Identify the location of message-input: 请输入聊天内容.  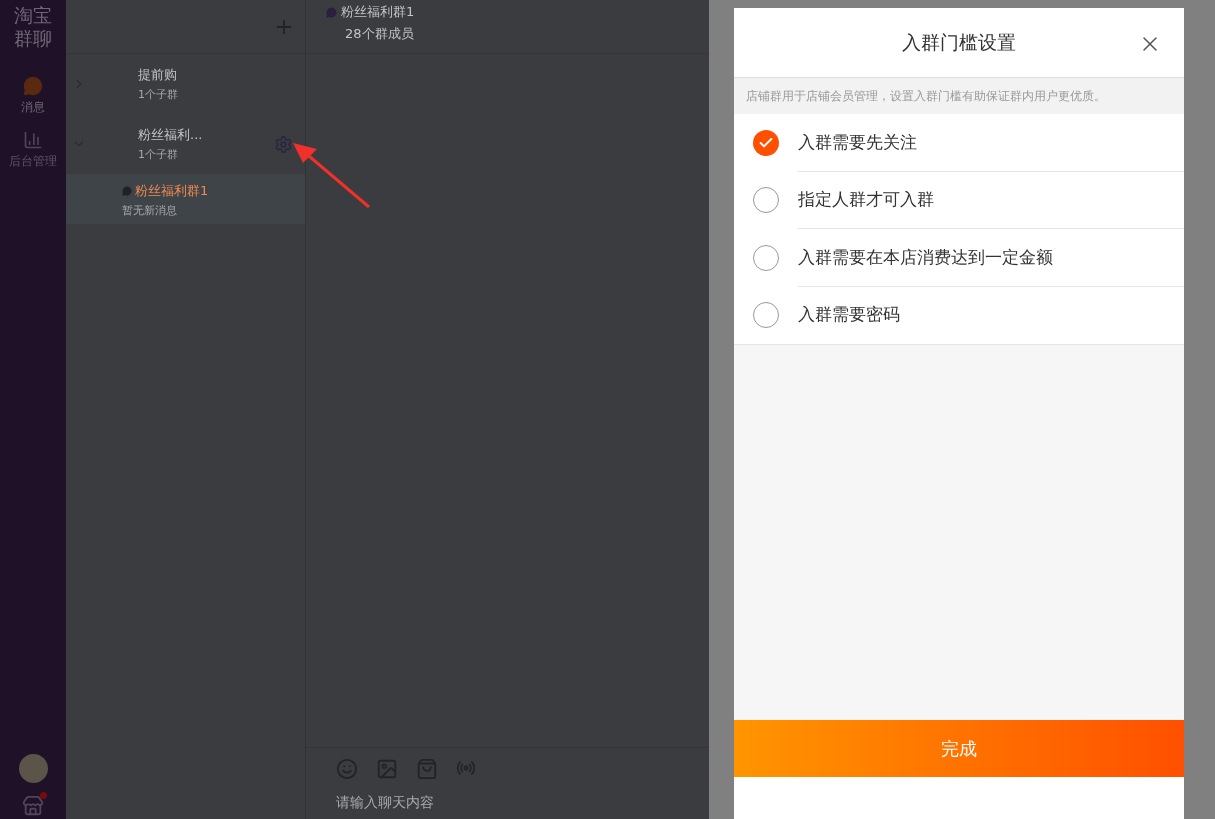
(486, 802).